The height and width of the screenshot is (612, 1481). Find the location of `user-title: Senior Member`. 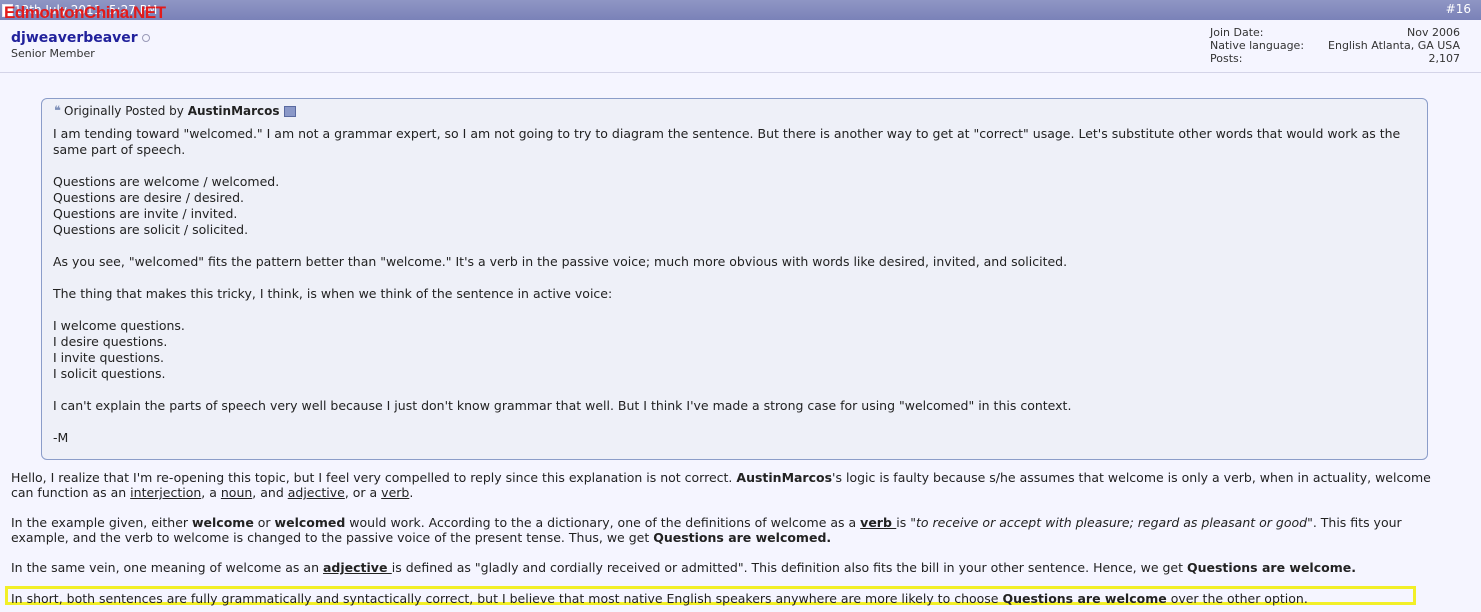

user-title: Senior Member is located at coordinates (53, 53).